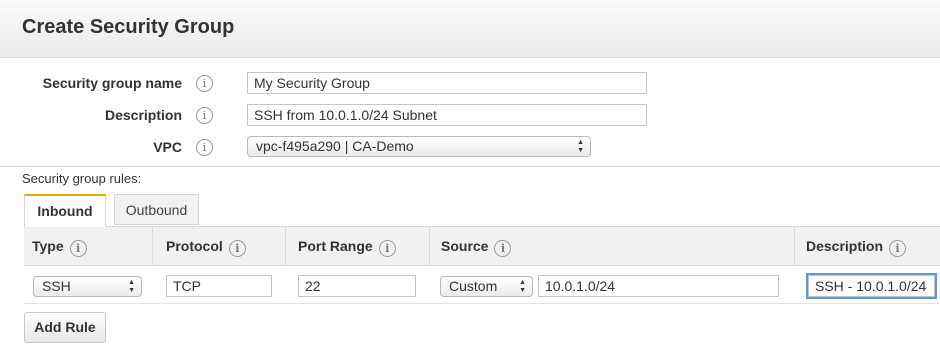 This screenshot has width=940, height=355. I want to click on rules-section-label: Security group rules:, so click(82, 178).